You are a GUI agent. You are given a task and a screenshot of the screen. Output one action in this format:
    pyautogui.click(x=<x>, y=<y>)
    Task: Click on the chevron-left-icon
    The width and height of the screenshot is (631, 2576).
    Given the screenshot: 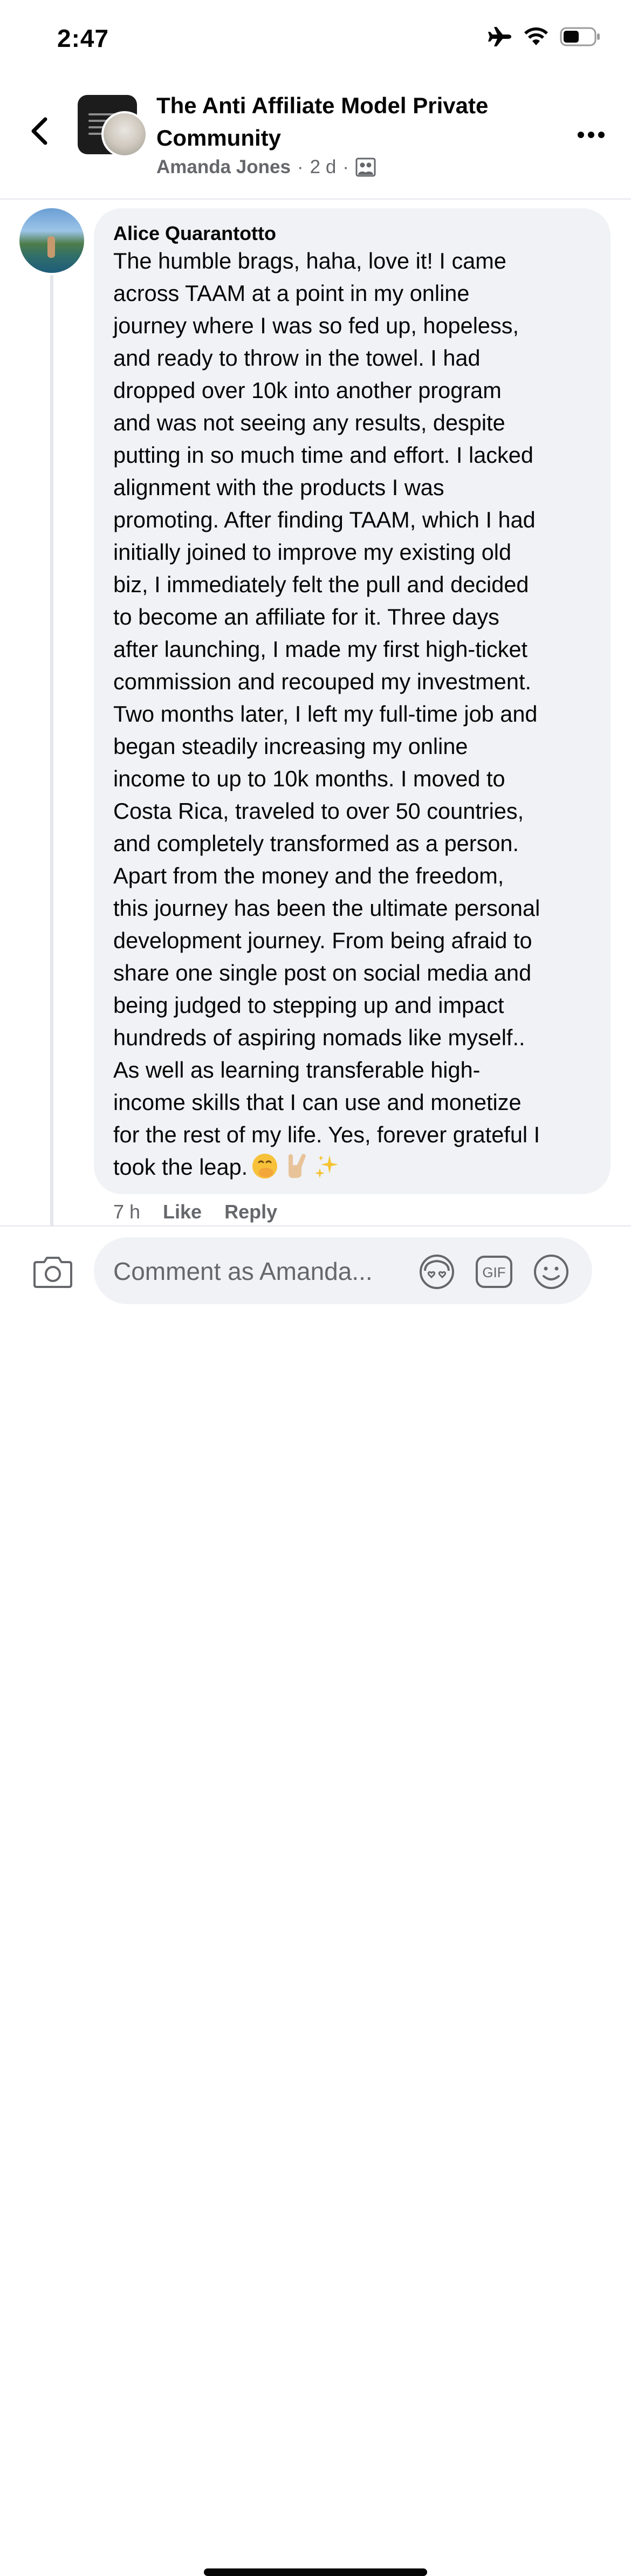 What is the action you would take?
    pyautogui.click(x=39, y=131)
    